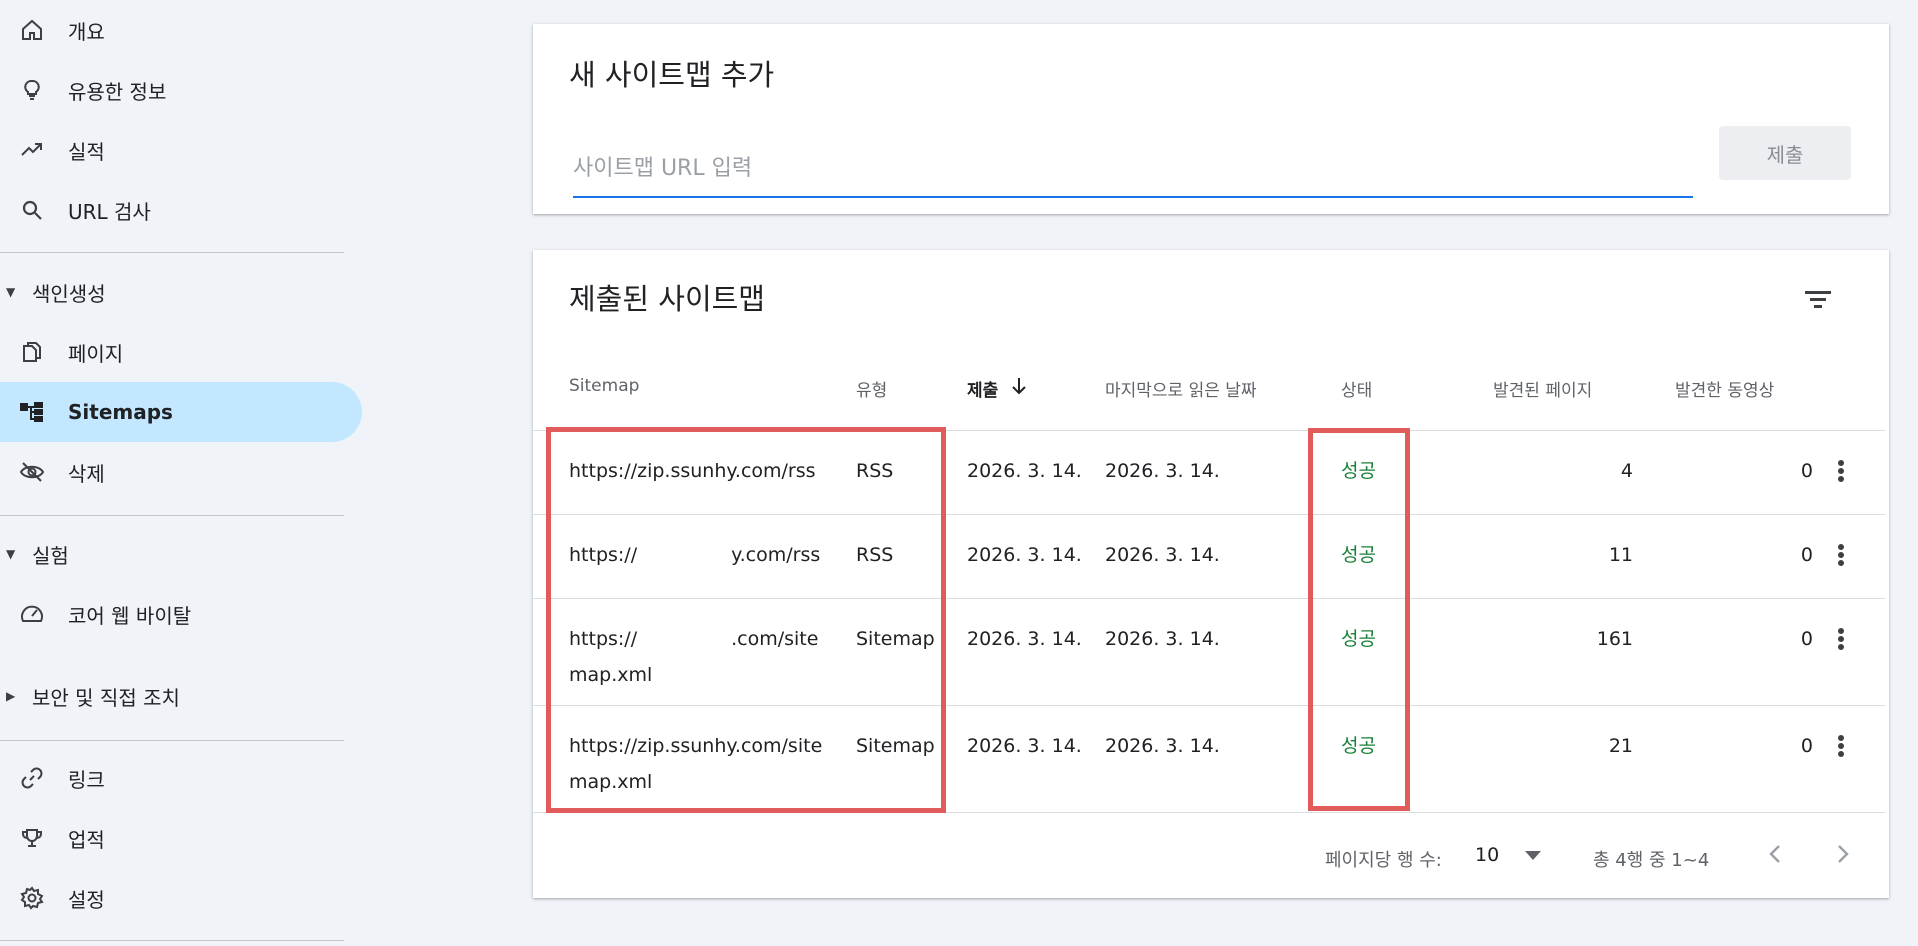 This screenshot has height=946, width=1918. Describe the element at coordinates (86, 151) in the screenshot. I see `sidebar-item-label: 실적` at that location.